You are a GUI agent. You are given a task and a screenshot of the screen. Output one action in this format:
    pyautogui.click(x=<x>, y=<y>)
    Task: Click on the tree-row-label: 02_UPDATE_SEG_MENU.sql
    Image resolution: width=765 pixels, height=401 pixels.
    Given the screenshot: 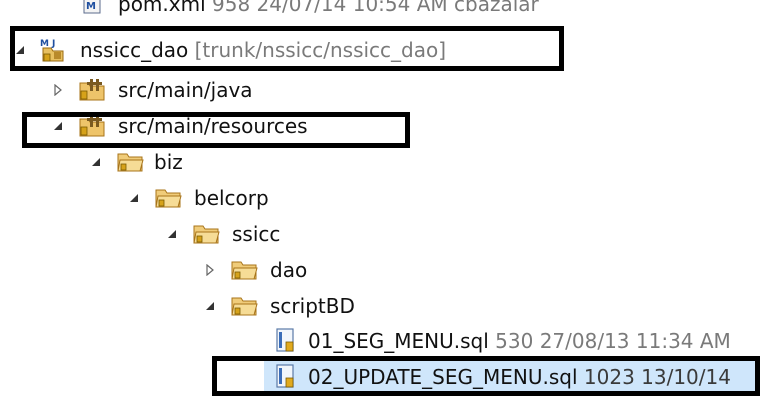 What is the action you would take?
    pyautogui.click(x=443, y=377)
    